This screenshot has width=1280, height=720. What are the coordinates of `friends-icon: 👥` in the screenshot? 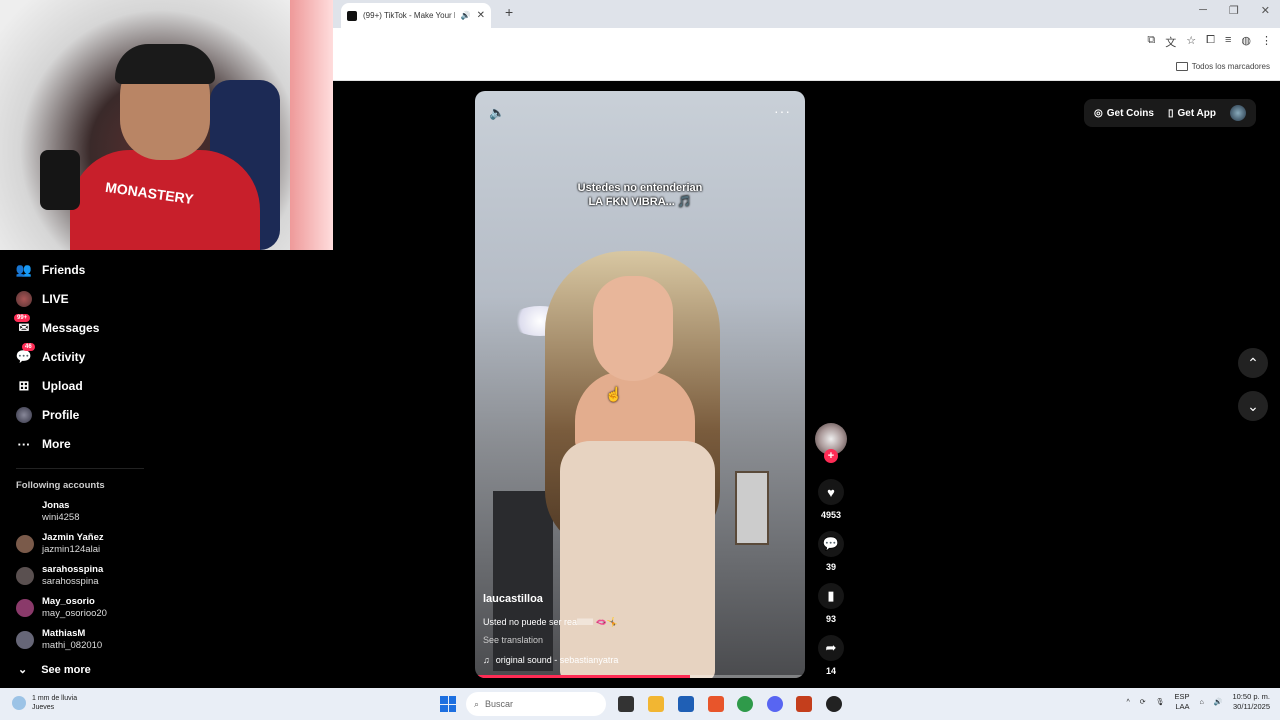 It's located at (24, 269).